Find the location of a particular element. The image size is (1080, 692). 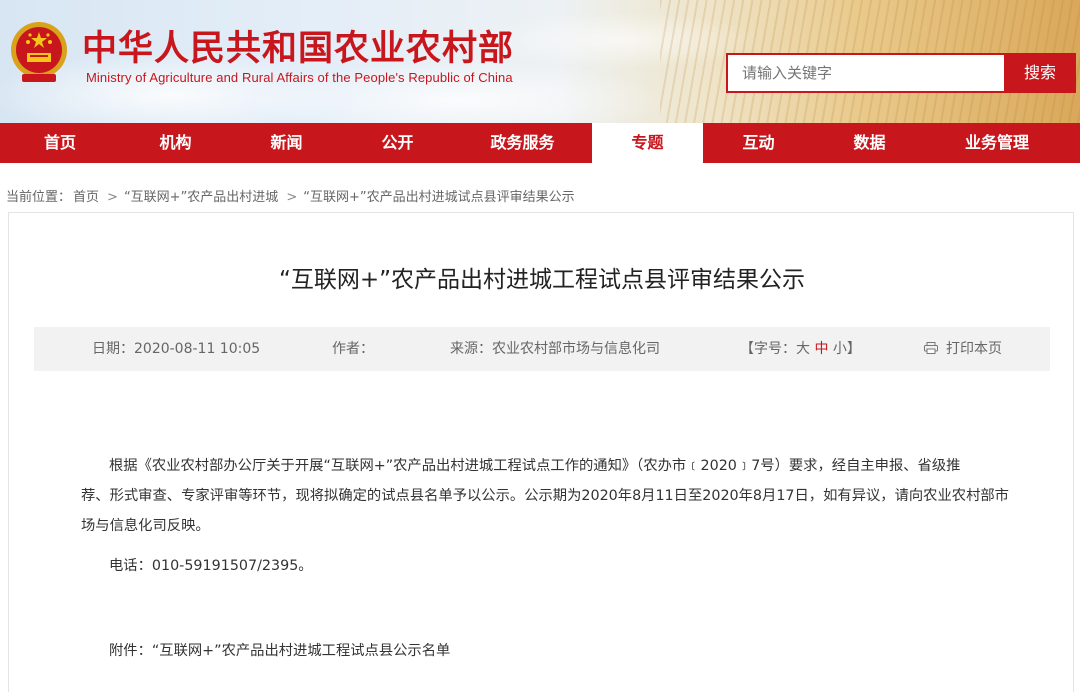

nav-item-public: 公开 is located at coordinates (397, 143).